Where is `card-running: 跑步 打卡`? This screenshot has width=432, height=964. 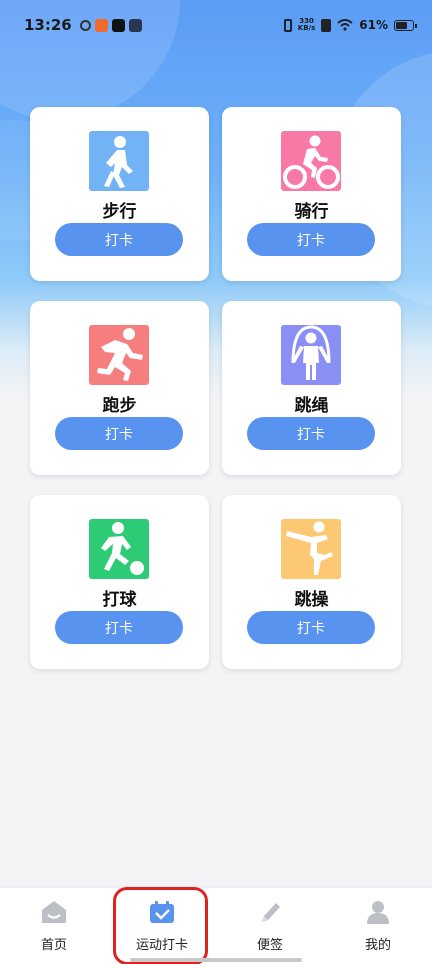
card-running: 跑步 打卡 is located at coordinates (119, 388).